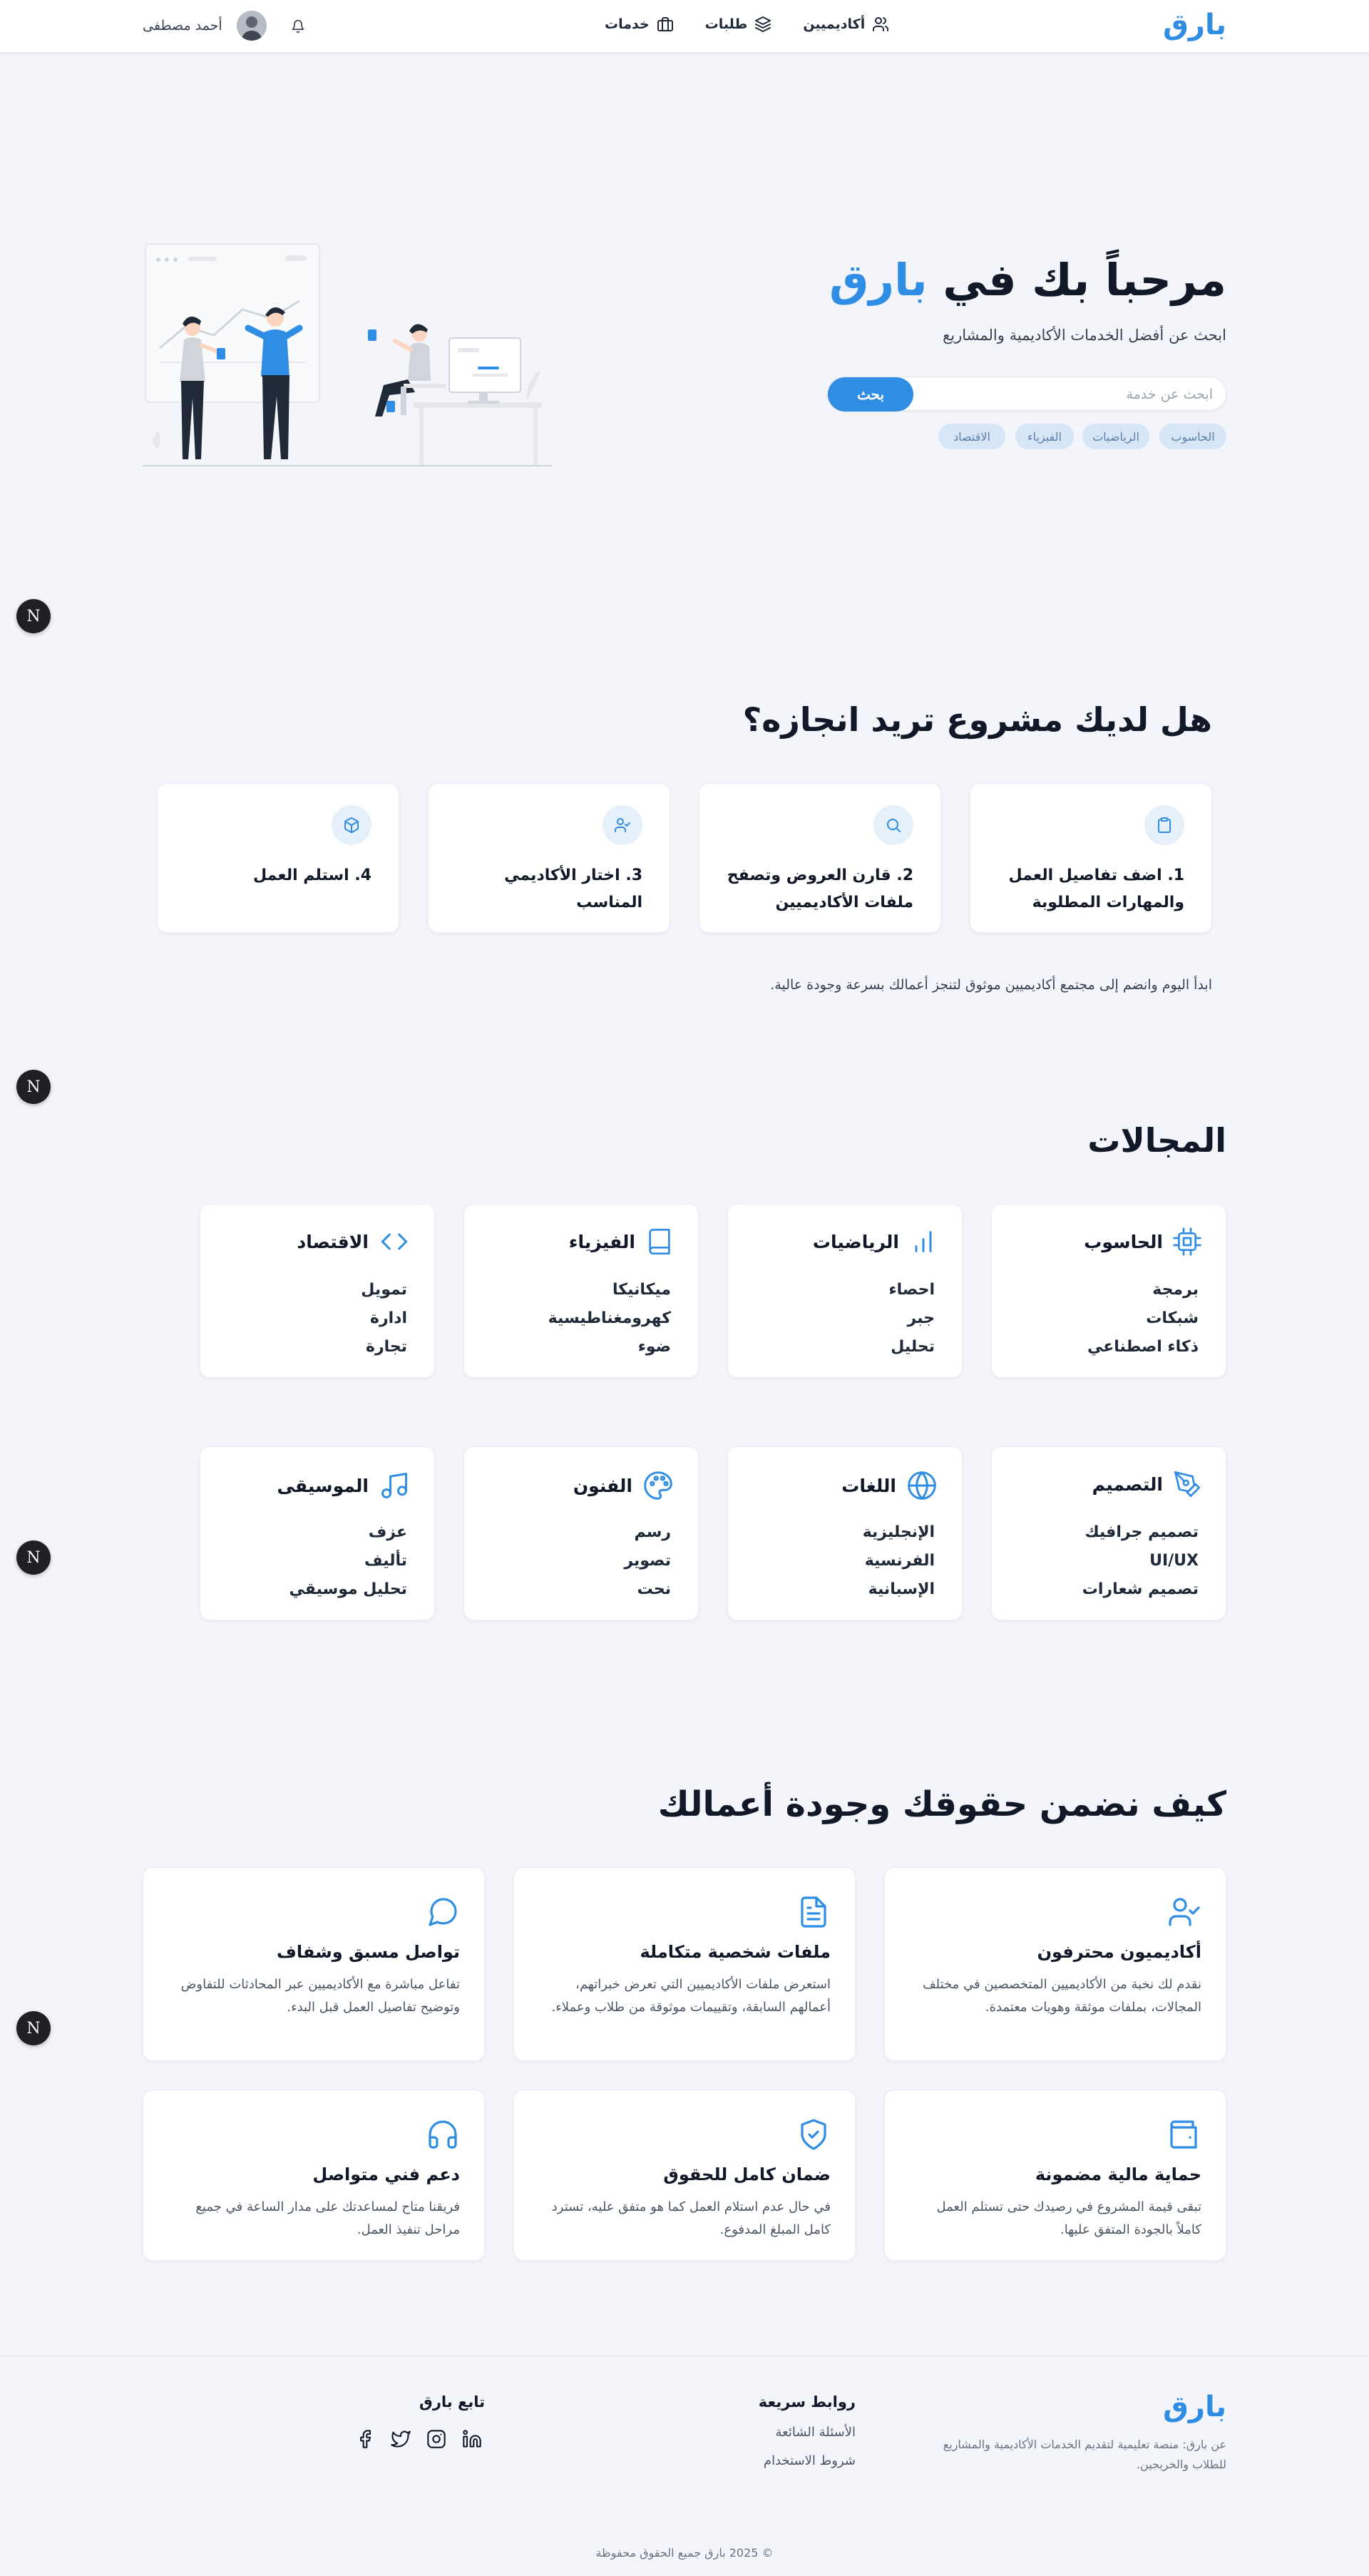 The width and height of the screenshot is (1369, 2576). I want to click on field-subjects: ميكانيكا كهرومغناطيسية ضوء, so click(609, 1318).